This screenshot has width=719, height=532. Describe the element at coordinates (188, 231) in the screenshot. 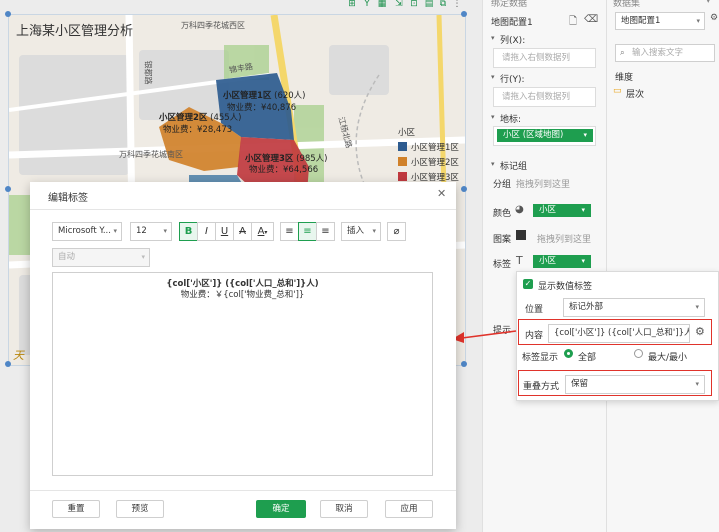

I see `bold-button: B` at that location.